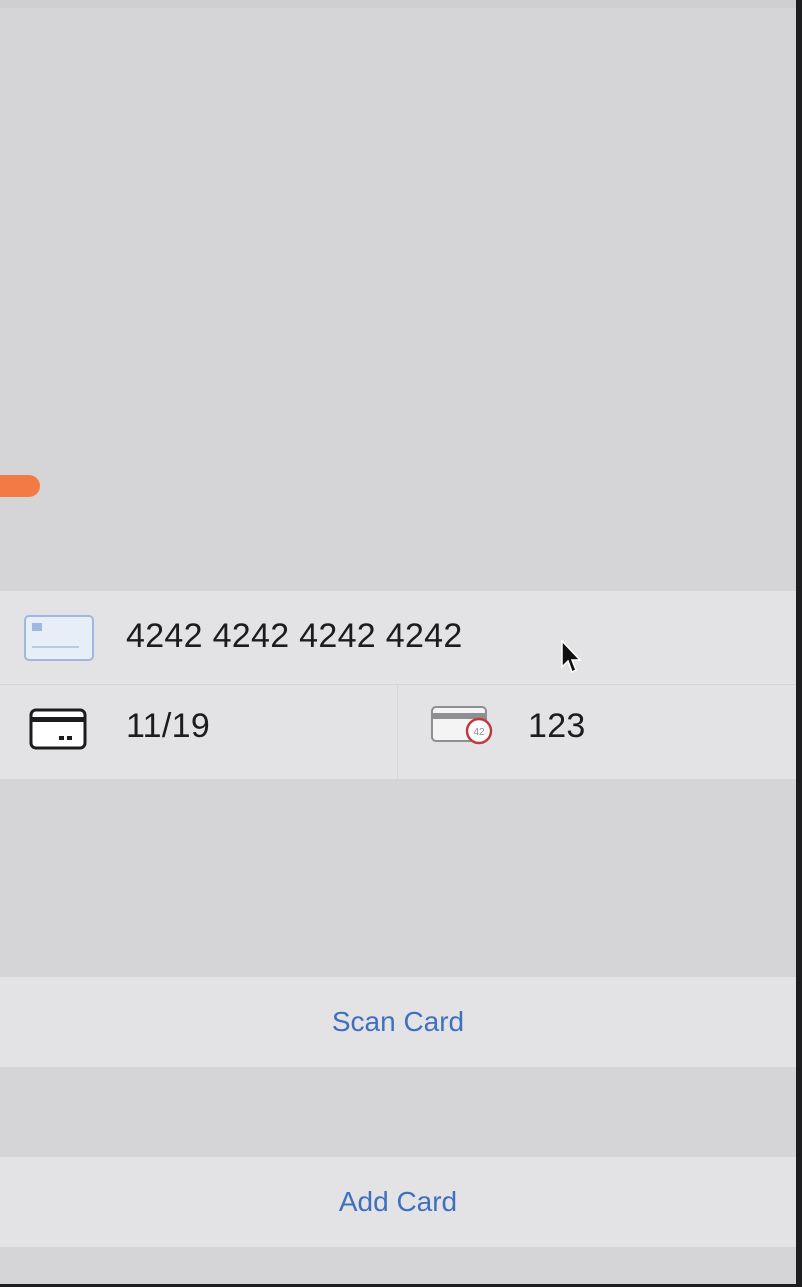 This screenshot has width=802, height=1287. I want to click on expiry-field: 11/19, so click(168, 726).